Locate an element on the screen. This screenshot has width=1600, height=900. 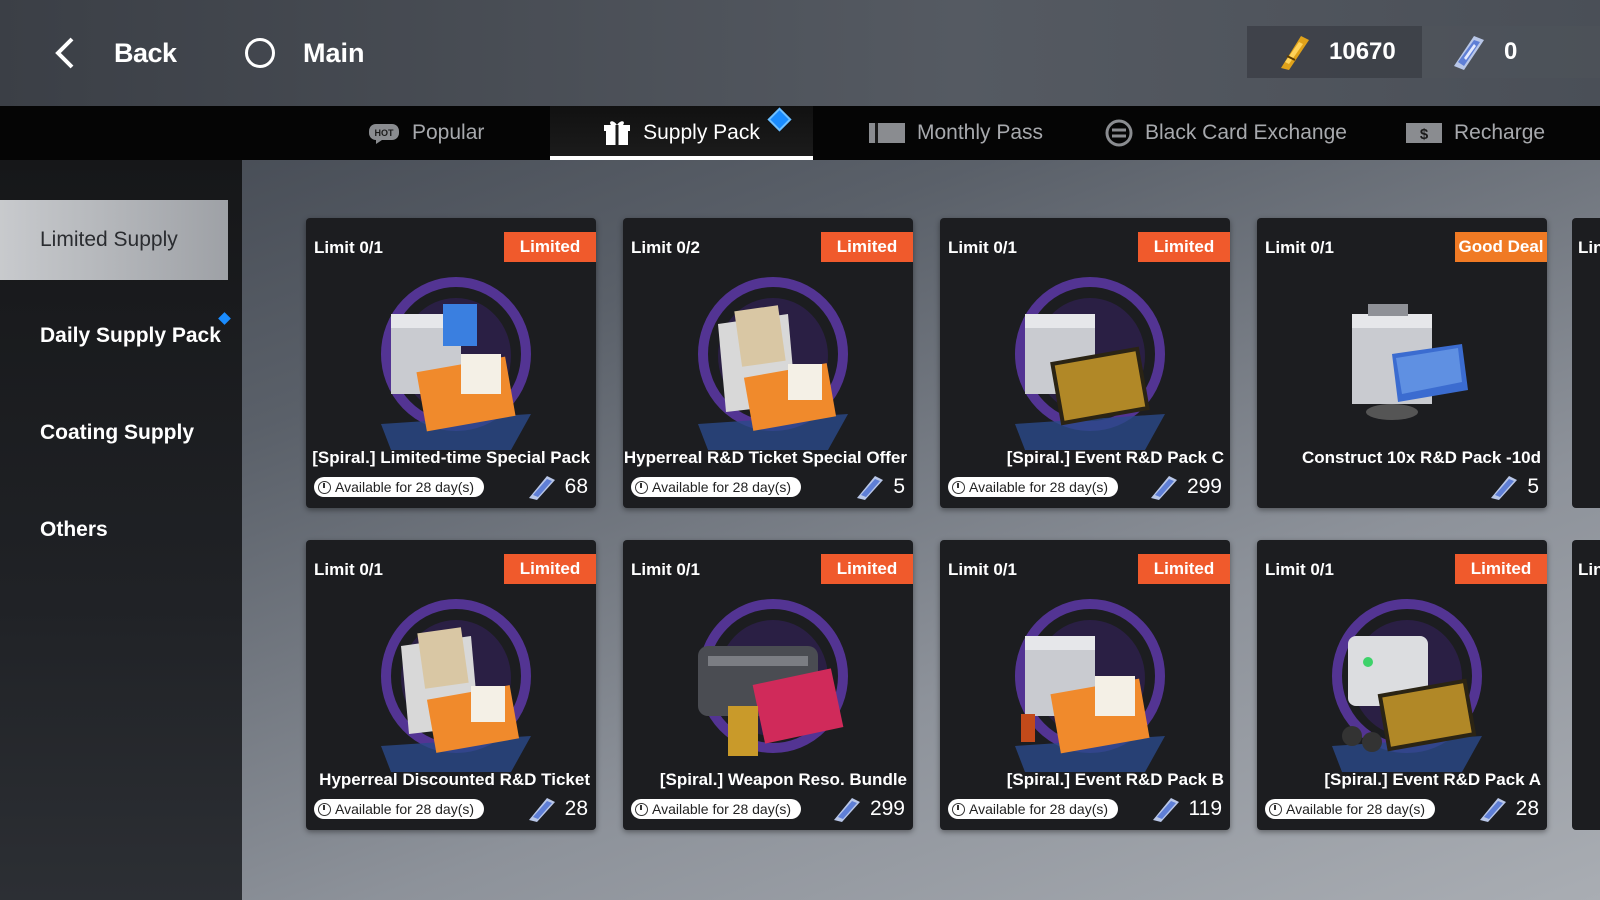
chevron-left-icon is located at coordinates (64, 53).